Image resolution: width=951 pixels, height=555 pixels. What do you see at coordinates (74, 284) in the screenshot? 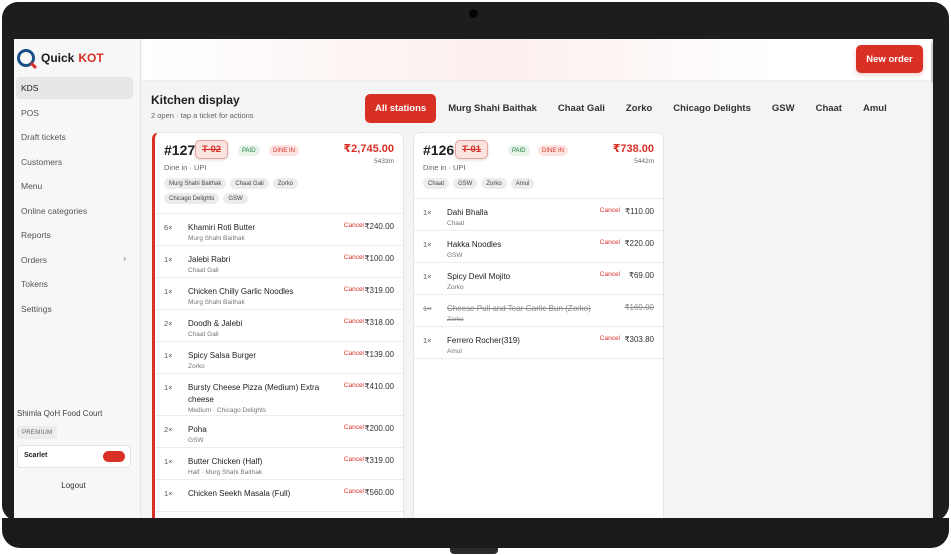
I see `sidebar-item-tokens: Tokens` at bounding box center [74, 284].